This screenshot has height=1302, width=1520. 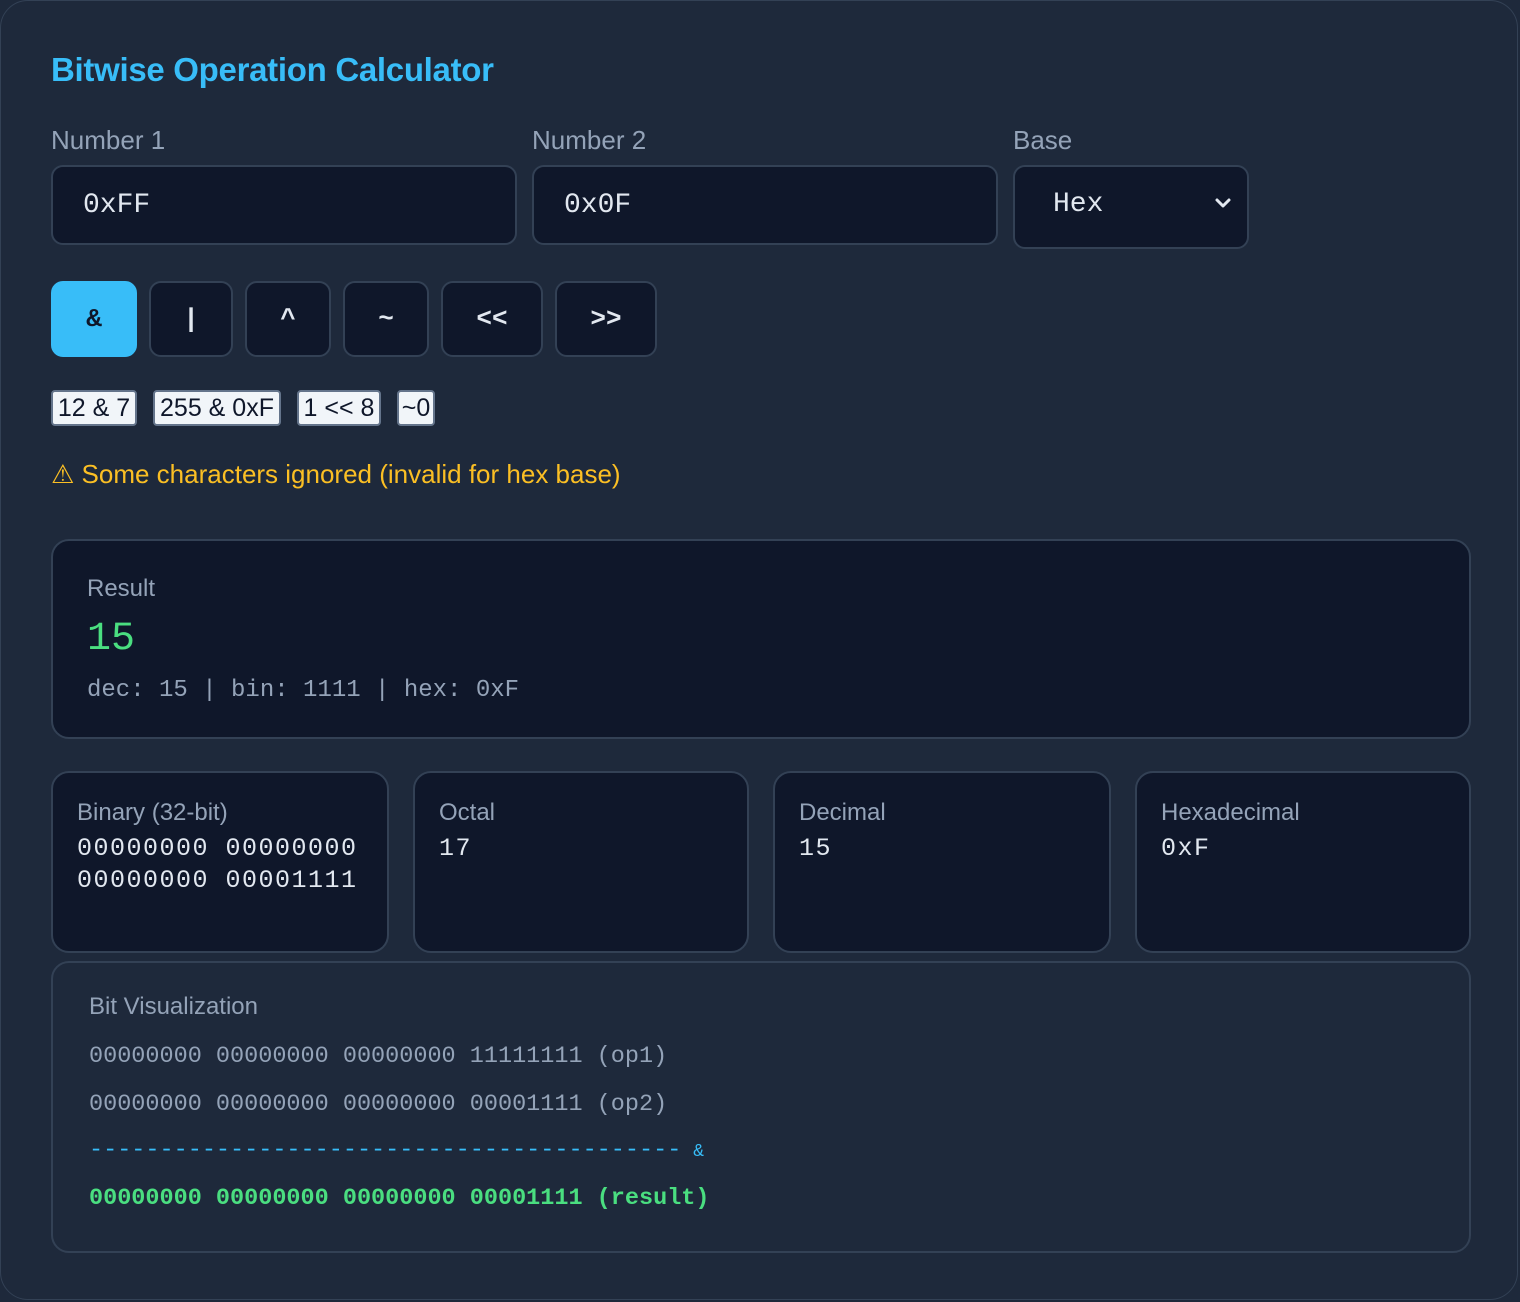 What do you see at coordinates (1186, 848) in the screenshot?
I see `hexadecimal-value: 0xF` at bounding box center [1186, 848].